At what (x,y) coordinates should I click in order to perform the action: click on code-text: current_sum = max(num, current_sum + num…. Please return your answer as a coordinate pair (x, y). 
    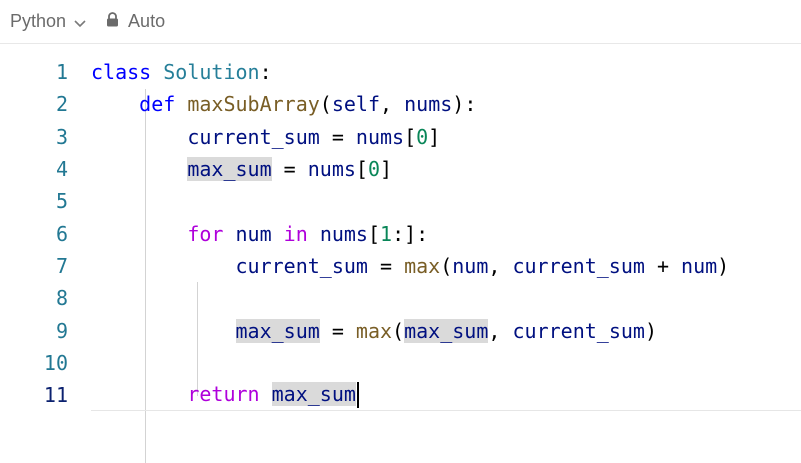
    Looking at the image, I should click on (482, 265).